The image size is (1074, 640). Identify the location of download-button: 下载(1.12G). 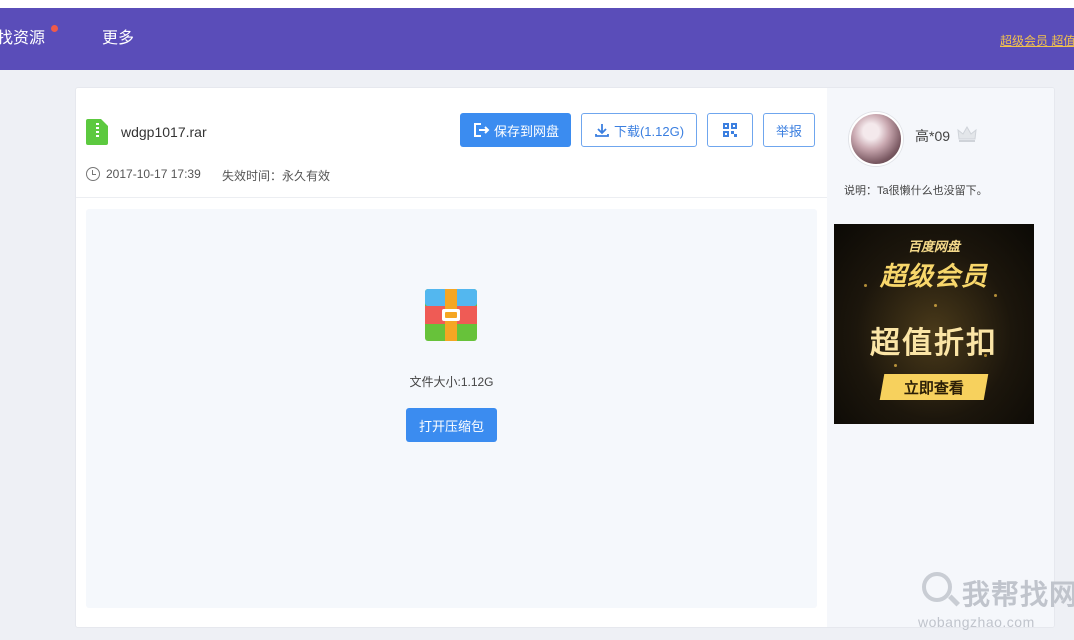
(639, 130).